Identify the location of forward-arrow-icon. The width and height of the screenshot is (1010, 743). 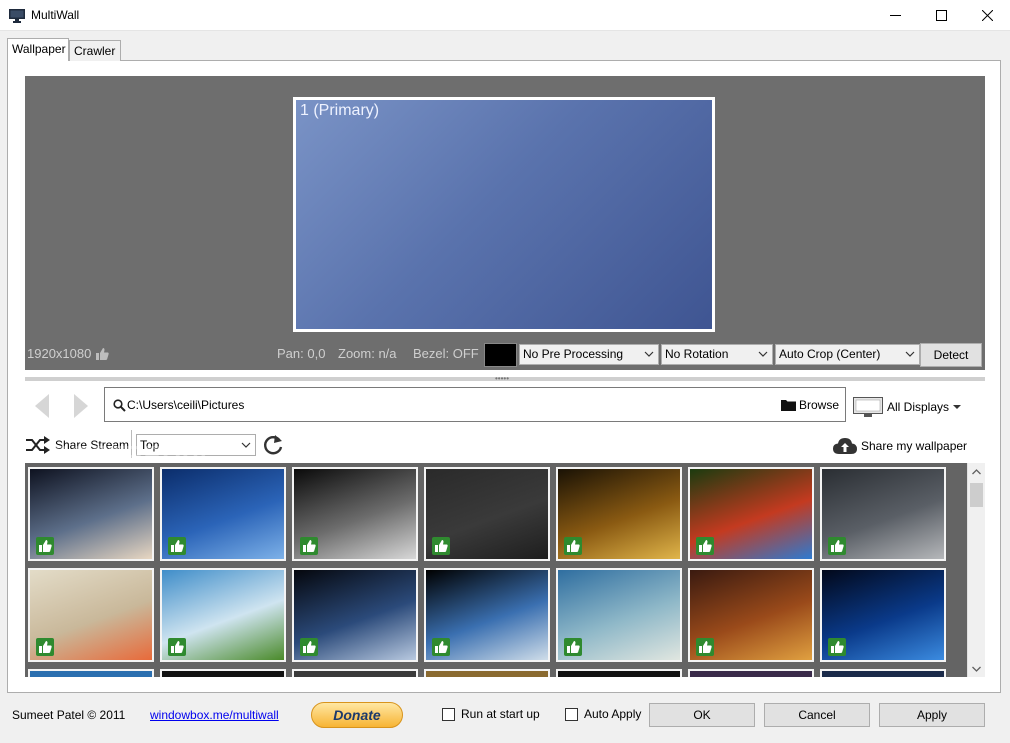
(81, 406).